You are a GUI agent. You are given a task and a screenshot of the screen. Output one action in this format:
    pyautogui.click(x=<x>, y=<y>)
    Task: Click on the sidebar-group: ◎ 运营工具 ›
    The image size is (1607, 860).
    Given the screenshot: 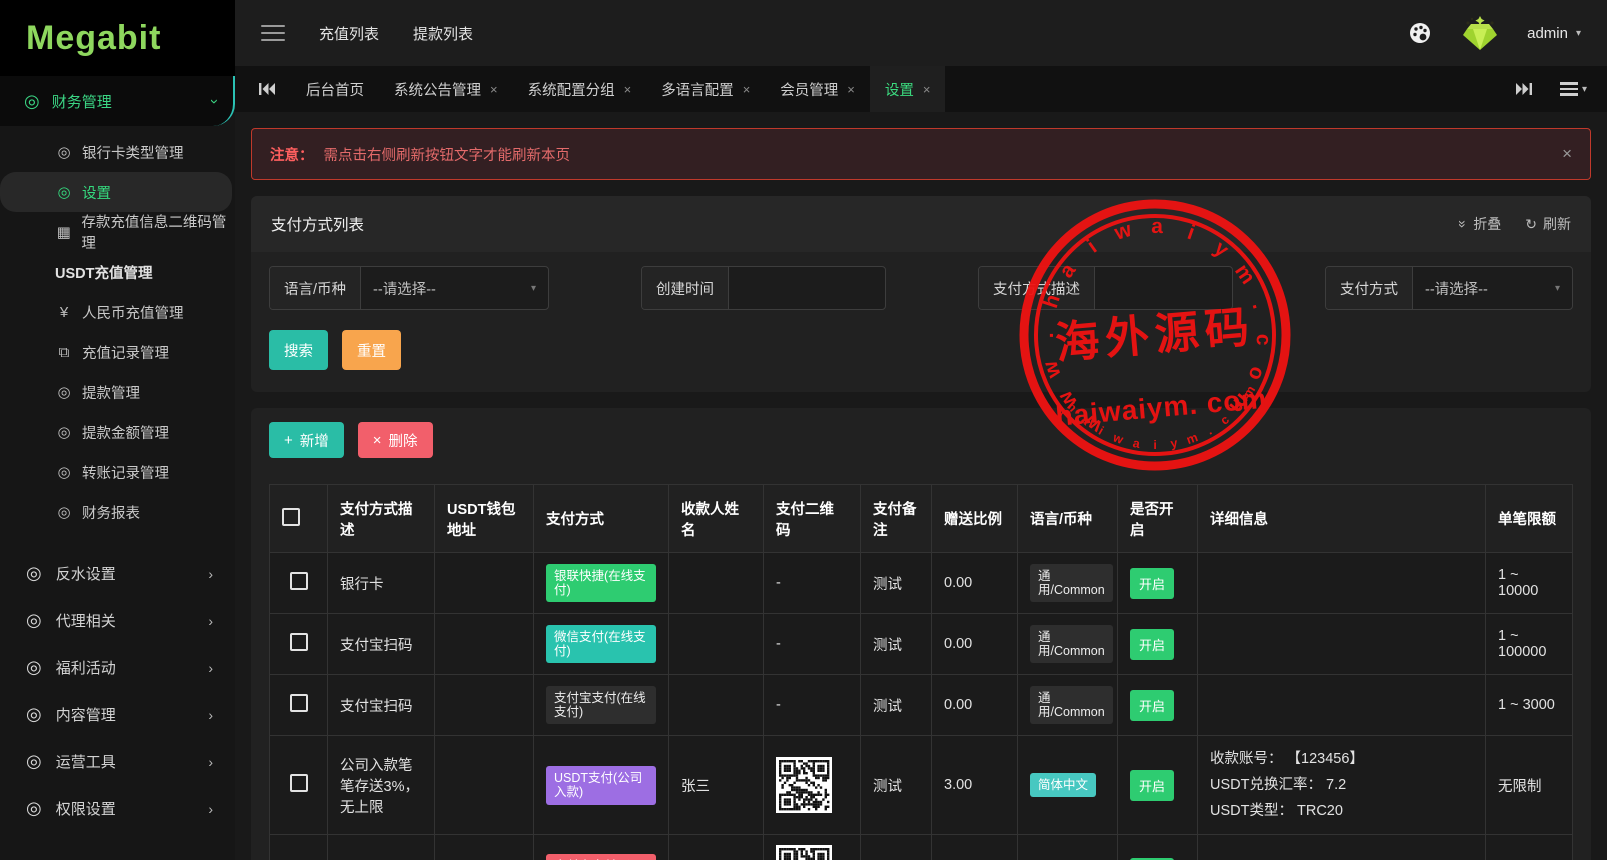 What is the action you would take?
    pyautogui.click(x=117, y=761)
    